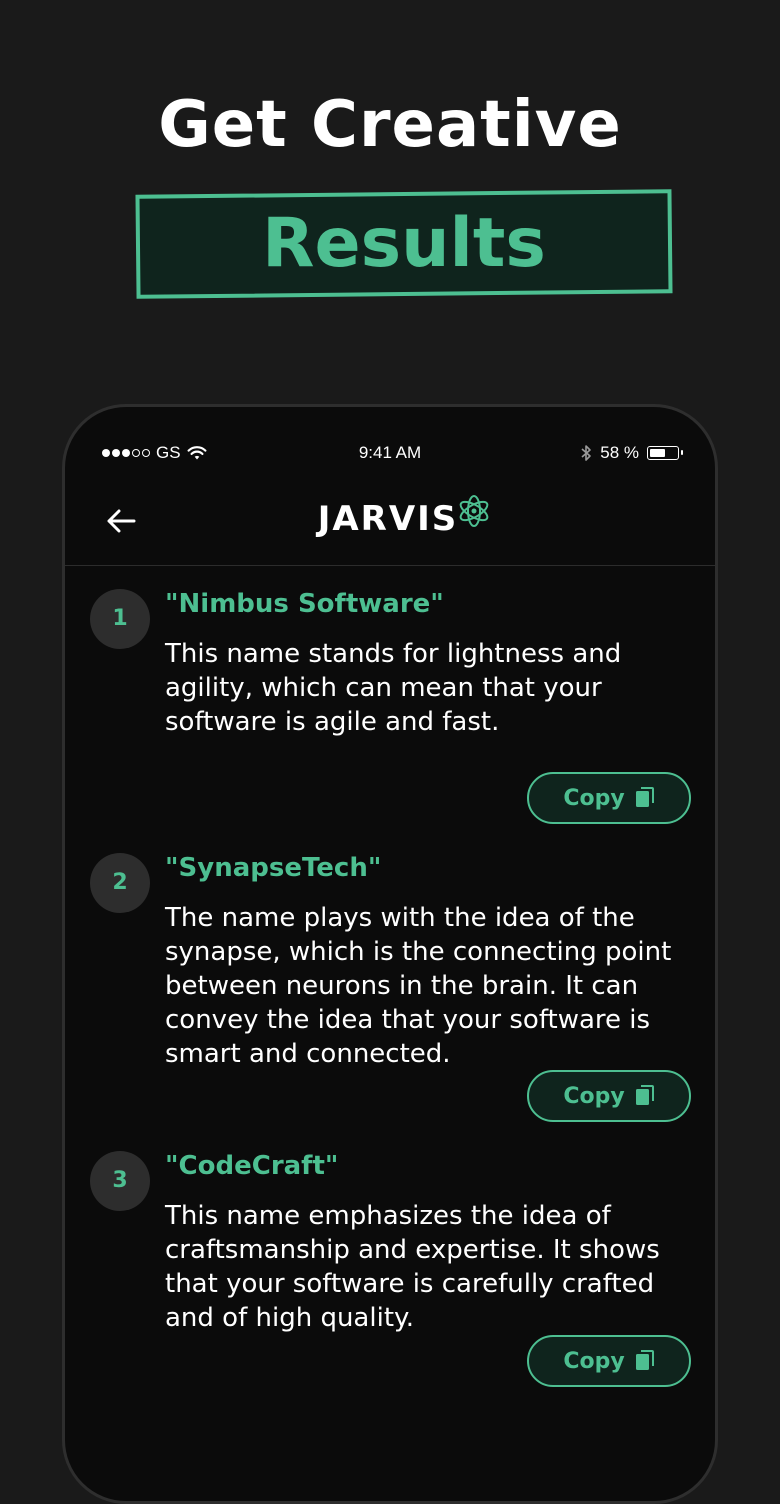 This screenshot has width=780, height=1504. I want to click on hero-title: Get Creative, so click(390, 125).